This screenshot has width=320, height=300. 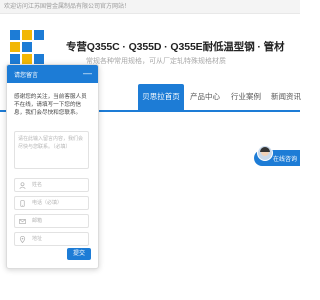 What do you see at coordinates (79, 254) in the screenshot?
I see `submit-button: 提交` at bounding box center [79, 254].